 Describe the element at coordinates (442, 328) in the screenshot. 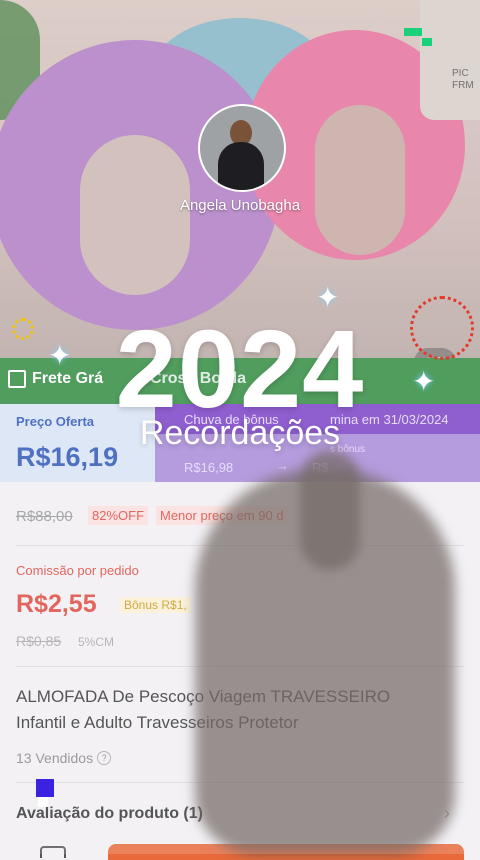

I see `dotted-ring-icon` at that location.